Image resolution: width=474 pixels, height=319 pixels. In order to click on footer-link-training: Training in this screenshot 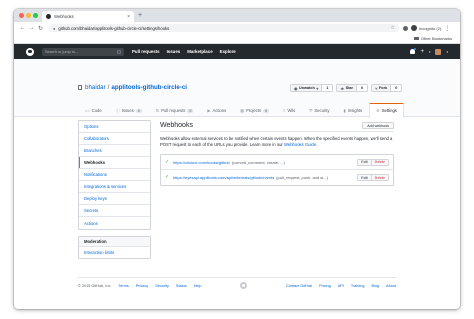, I will do `click(358, 286)`.